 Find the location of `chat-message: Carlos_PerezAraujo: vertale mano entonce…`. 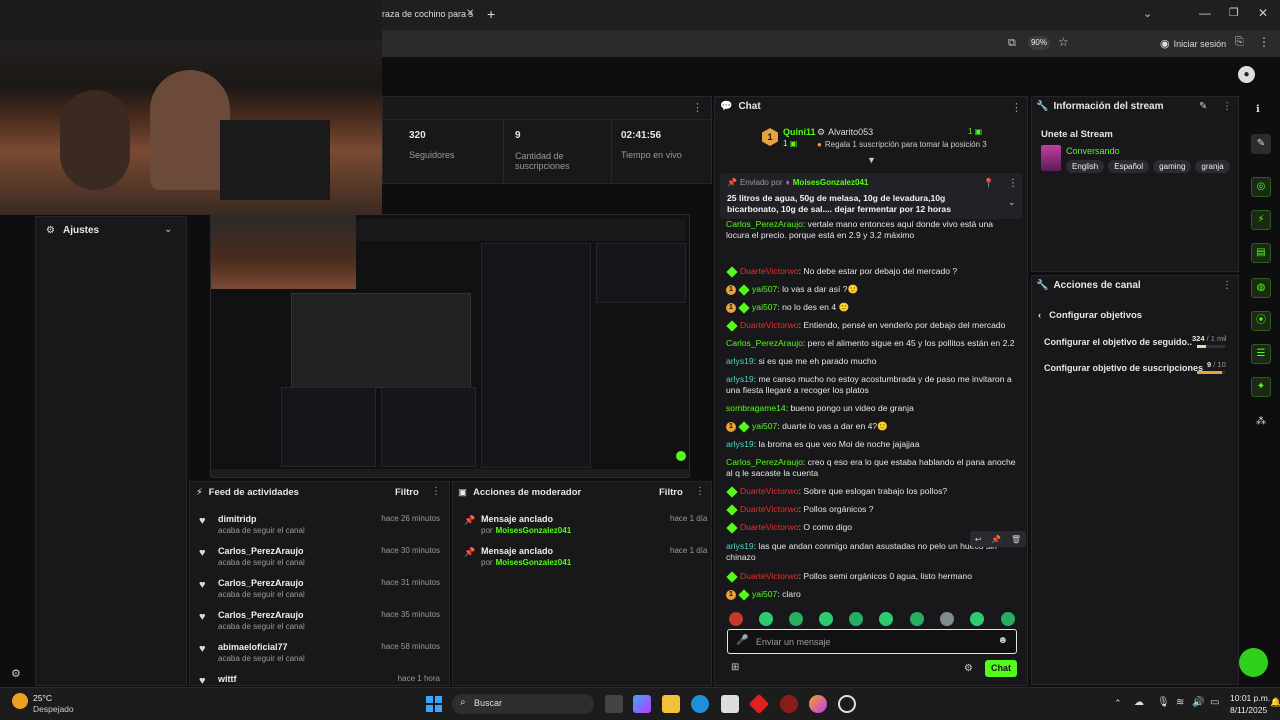

chat-message: Carlos_PerezAraujo: vertale mano entonce… is located at coordinates (871, 230).